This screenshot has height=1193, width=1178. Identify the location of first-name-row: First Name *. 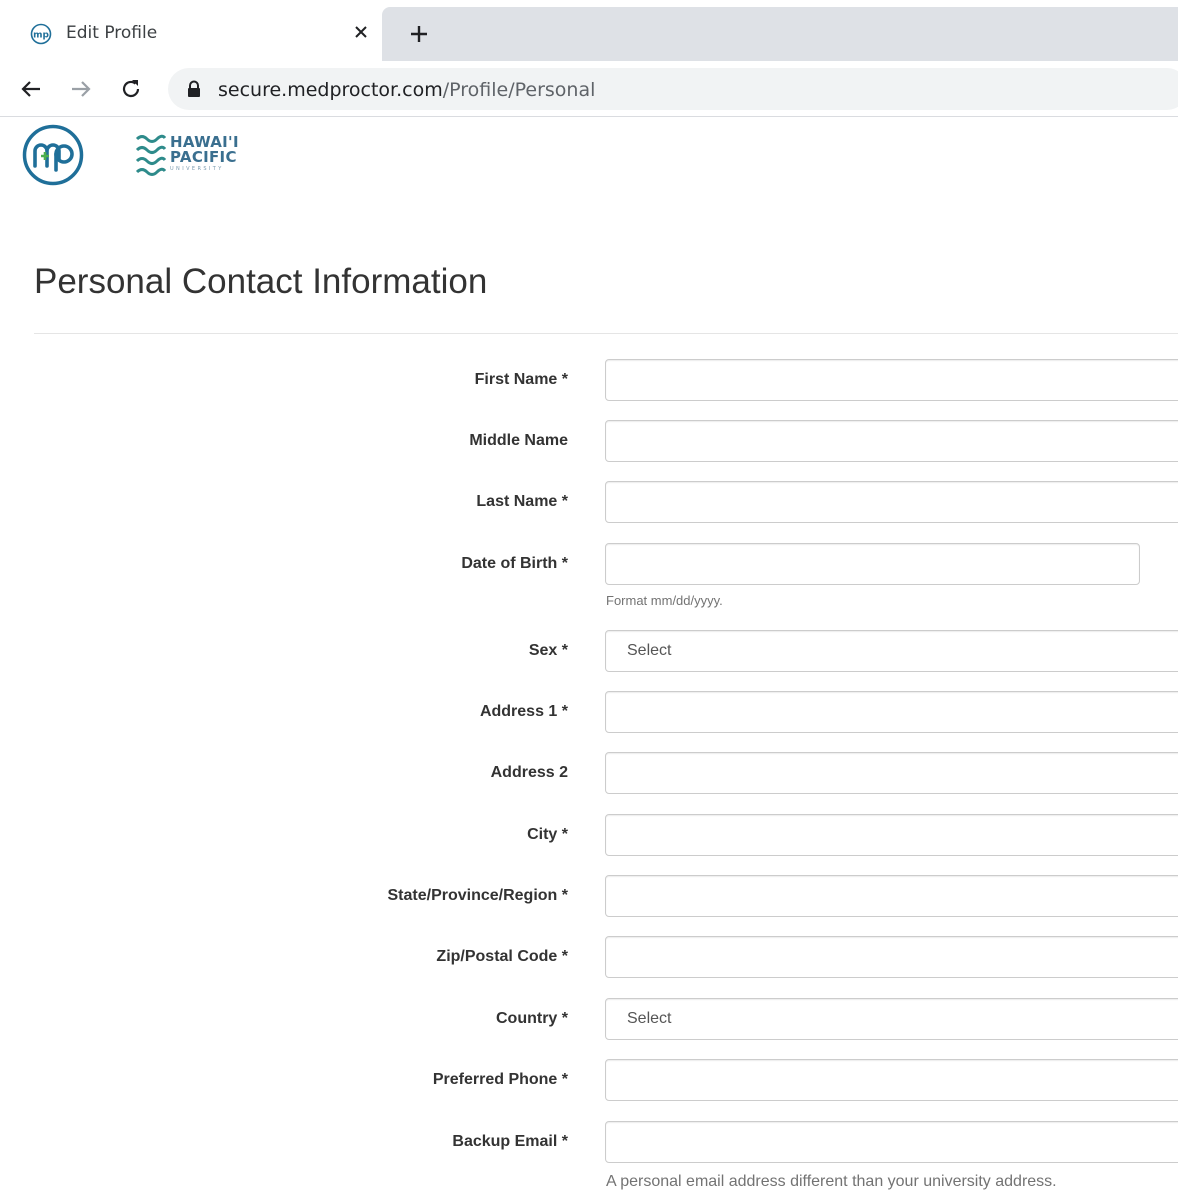
(589, 380).